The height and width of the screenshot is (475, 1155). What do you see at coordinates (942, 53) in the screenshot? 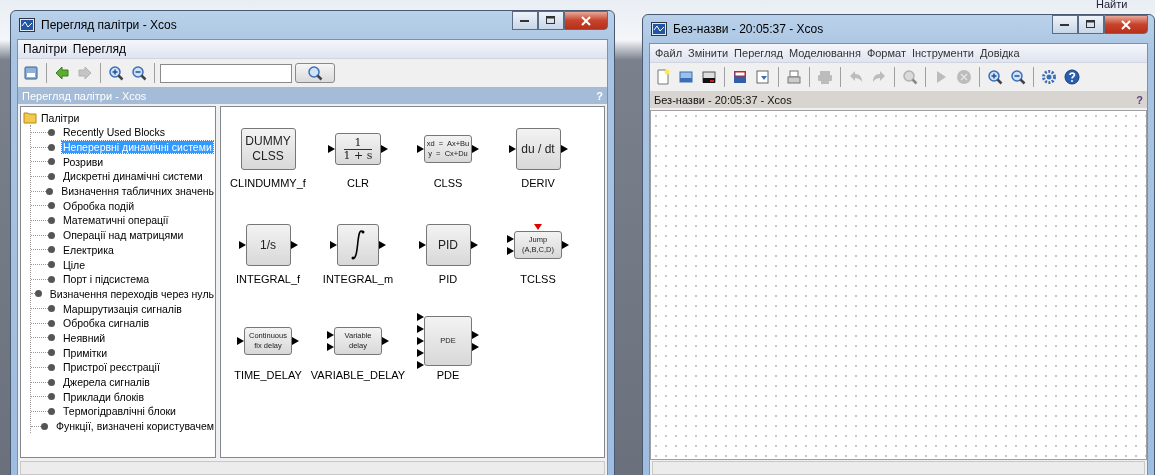
I see `menu-item: Інструменти` at bounding box center [942, 53].